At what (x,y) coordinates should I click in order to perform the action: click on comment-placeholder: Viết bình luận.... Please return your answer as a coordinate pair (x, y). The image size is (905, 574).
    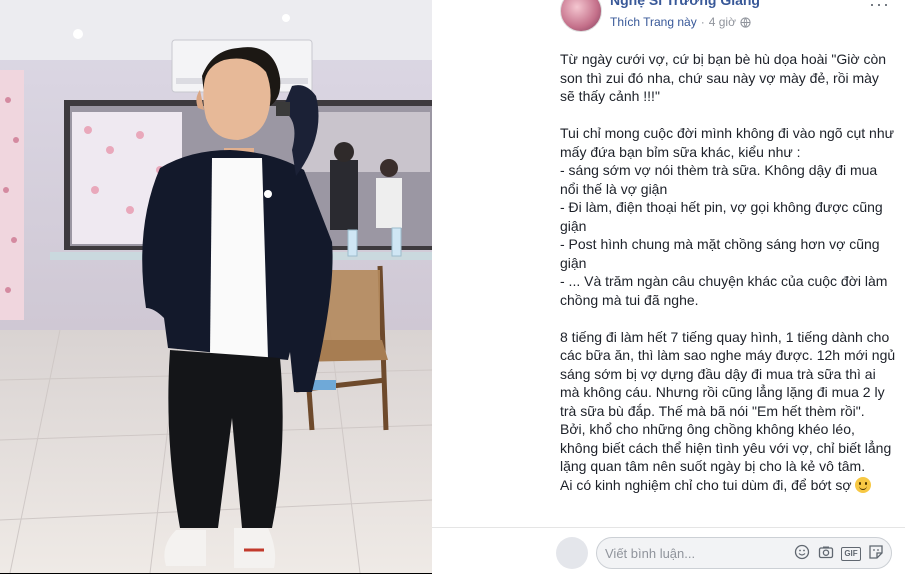
    Looking at the image, I should click on (650, 553).